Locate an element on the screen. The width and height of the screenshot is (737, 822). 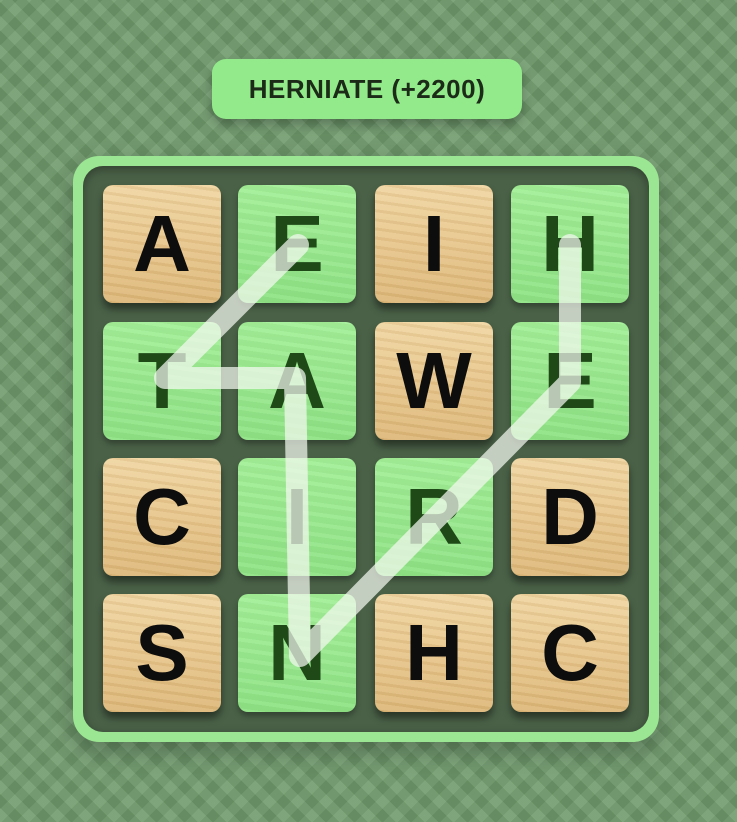
tile-r4-c1: S is located at coordinates (162, 653).